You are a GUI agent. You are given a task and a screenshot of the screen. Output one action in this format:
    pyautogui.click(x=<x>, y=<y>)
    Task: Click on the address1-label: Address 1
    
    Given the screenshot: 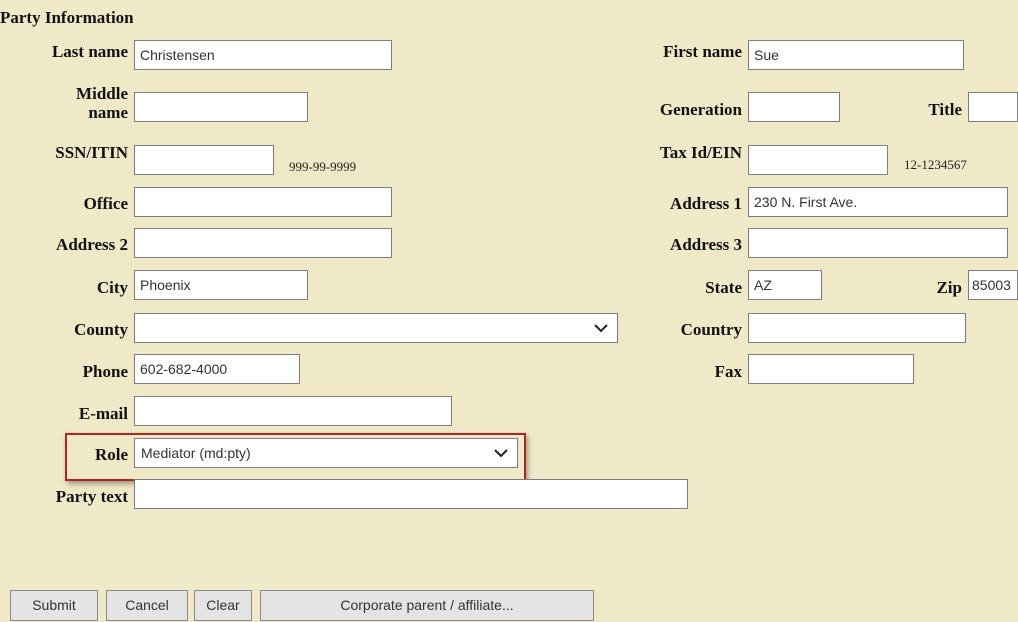 What is the action you would take?
    pyautogui.click(x=706, y=203)
    